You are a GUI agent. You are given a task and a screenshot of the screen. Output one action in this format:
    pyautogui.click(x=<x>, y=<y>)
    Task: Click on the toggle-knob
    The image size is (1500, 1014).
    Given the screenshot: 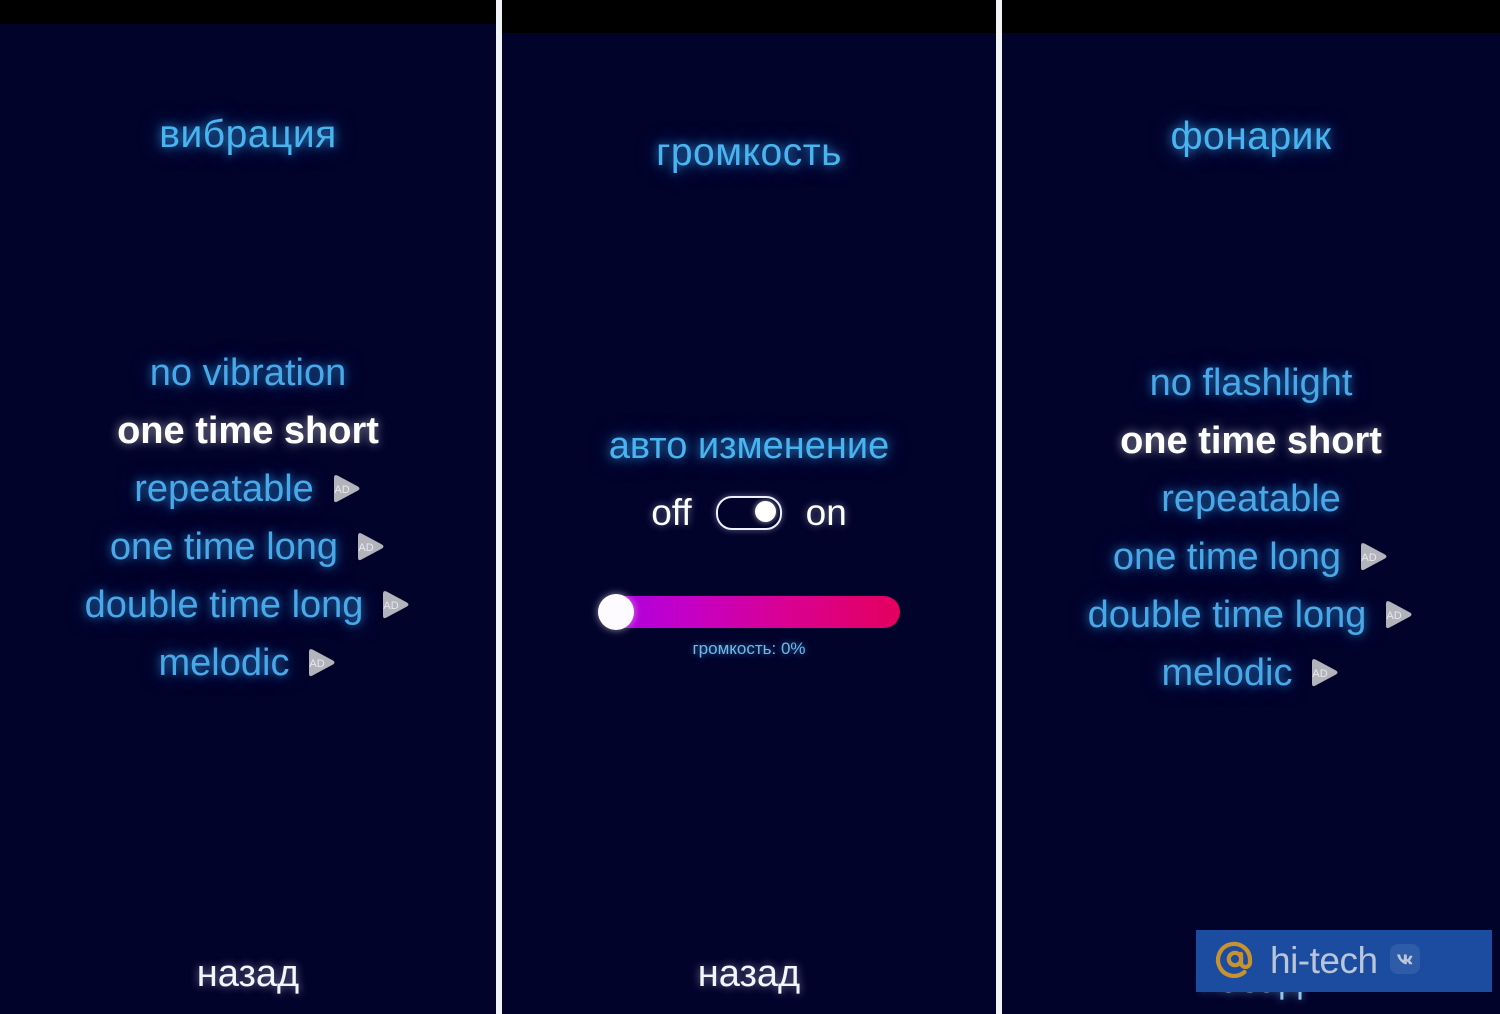 What is the action you would take?
    pyautogui.click(x=765, y=511)
    